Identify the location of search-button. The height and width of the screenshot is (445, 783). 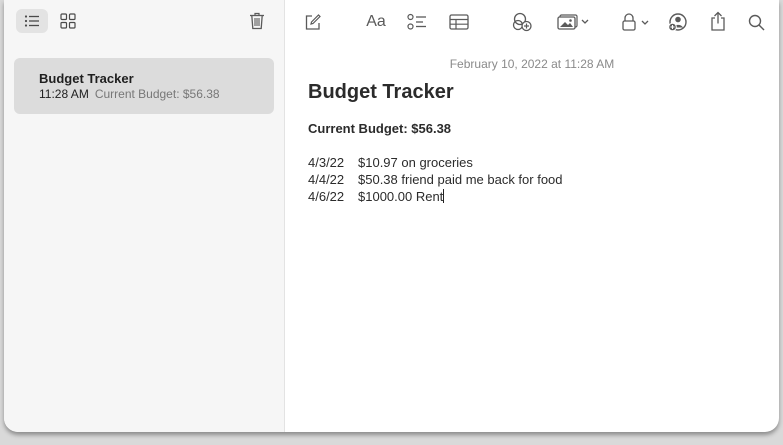
(756, 22).